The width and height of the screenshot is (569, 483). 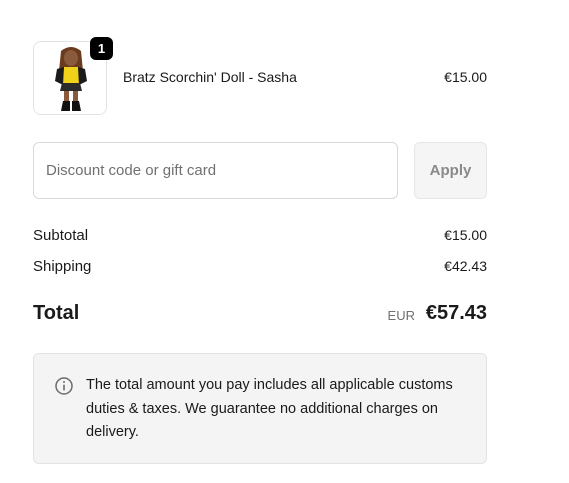 I want to click on line-item: 1 Bratz Scorchin' Doll - Sasha €15.00, so click(x=260, y=76).